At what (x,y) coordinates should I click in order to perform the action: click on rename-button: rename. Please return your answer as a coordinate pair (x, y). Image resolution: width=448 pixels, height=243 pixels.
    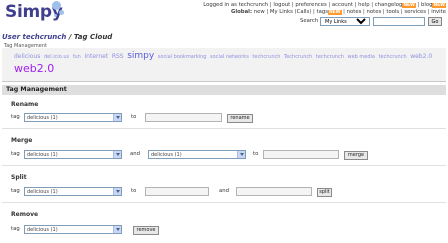
    Looking at the image, I should click on (240, 118).